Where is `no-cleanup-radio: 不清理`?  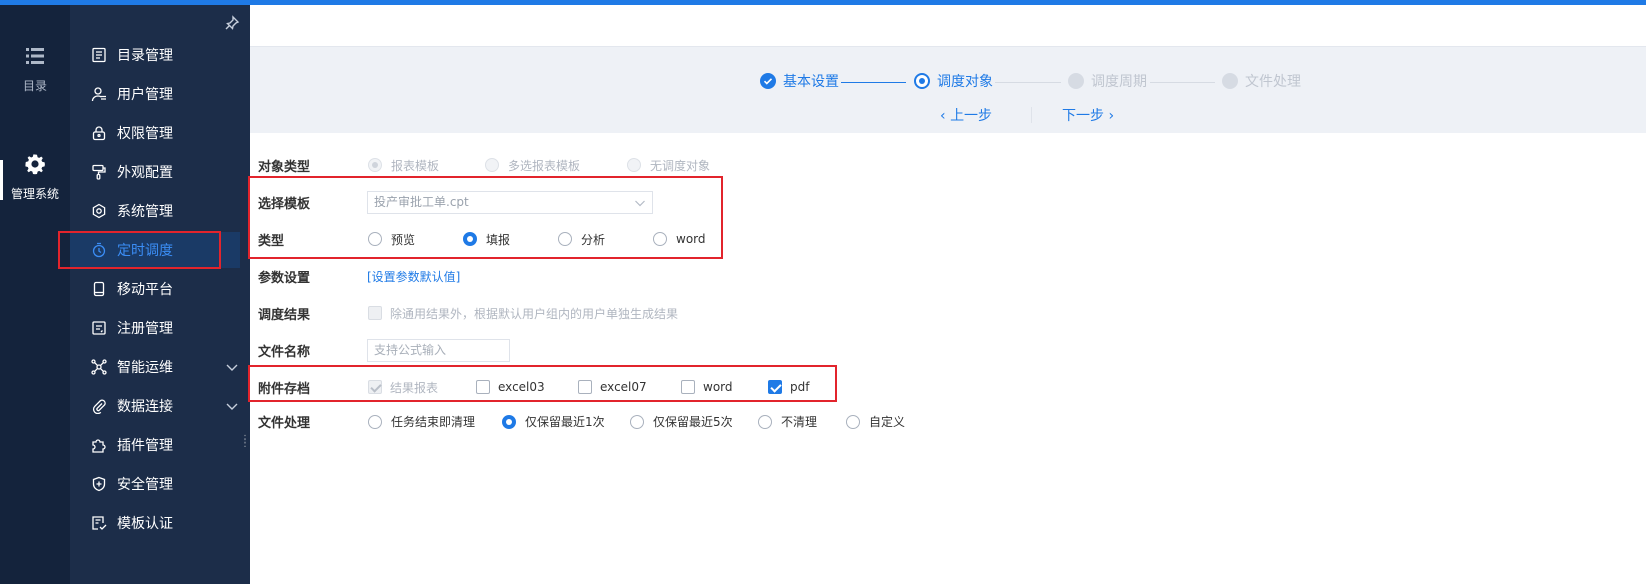 no-cleanup-radio: 不清理 is located at coordinates (787, 421).